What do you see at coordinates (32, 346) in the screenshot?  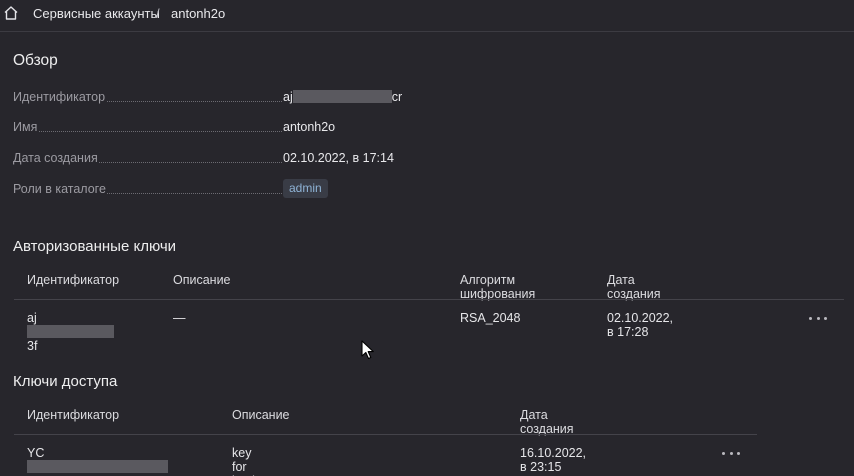 I see `id-suffix: 3f` at bounding box center [32, 346].